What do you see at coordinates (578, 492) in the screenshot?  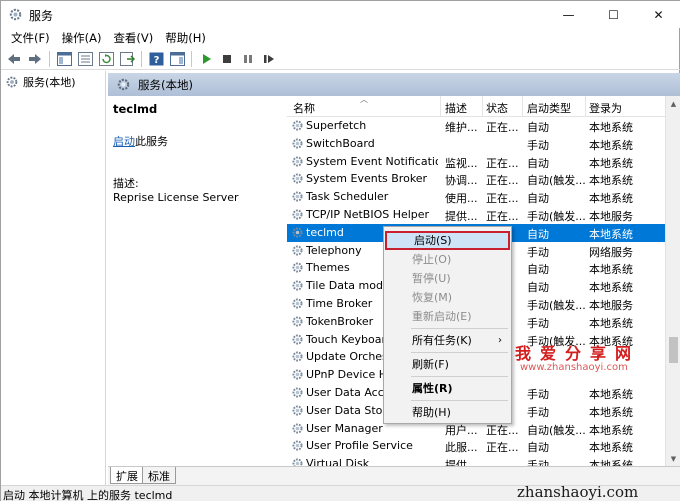 I see `watermark-url-corner: zhanshaoyi.com` at bounding box center [578, 492].